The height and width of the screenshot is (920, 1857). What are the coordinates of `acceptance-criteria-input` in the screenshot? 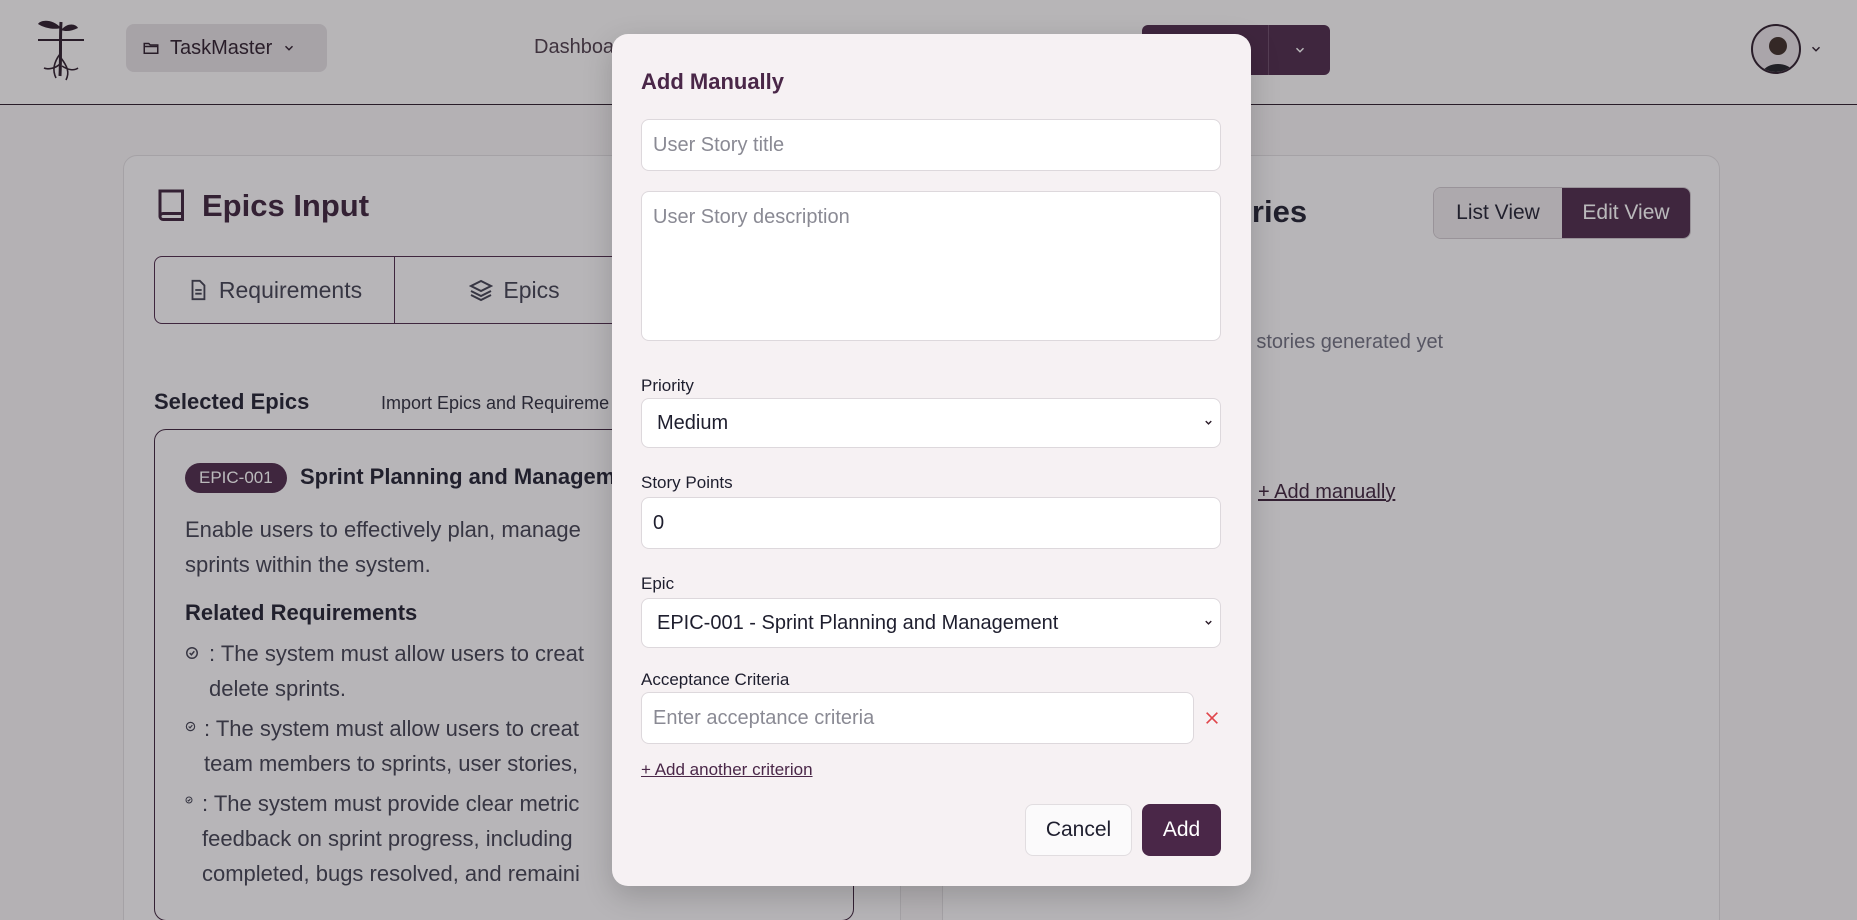 It's located at (917, 718).